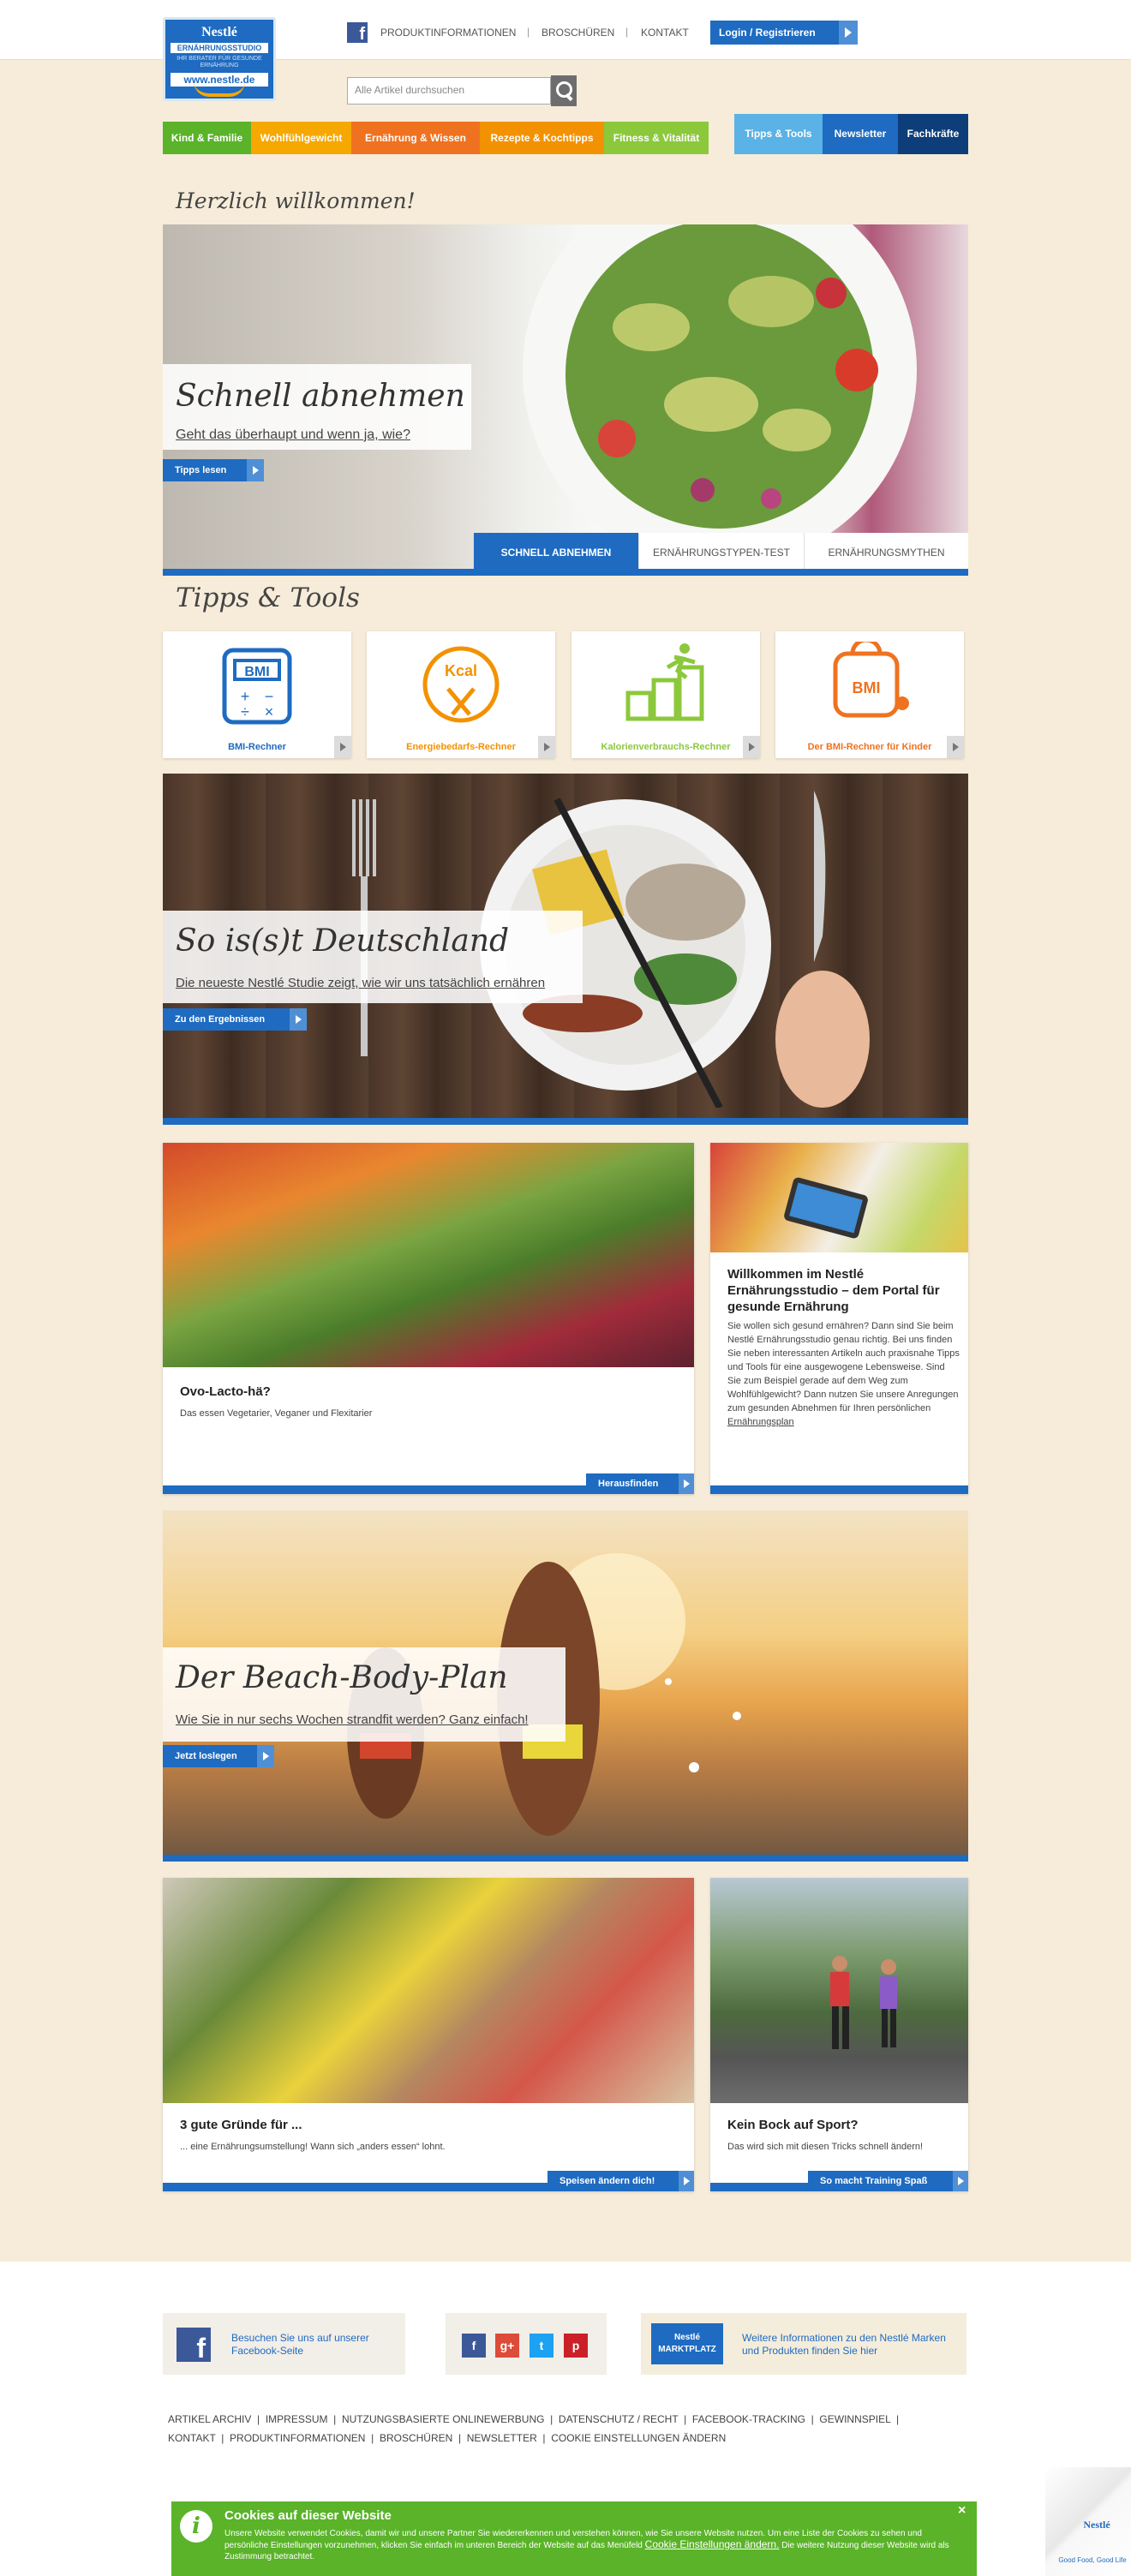 This screenshot has height=2576, width=1131. What do you see at coordinates (449, 91) in the screenshot?
I see `search-input: Alle Artikel durchsuchen` at bounding box center [449, 91].